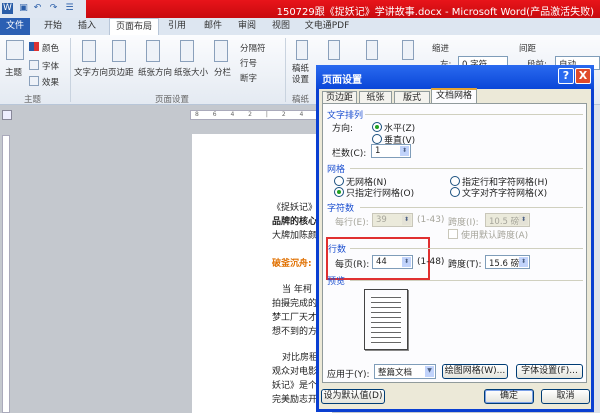  I want to click on theme-icon, so click(15, 50).